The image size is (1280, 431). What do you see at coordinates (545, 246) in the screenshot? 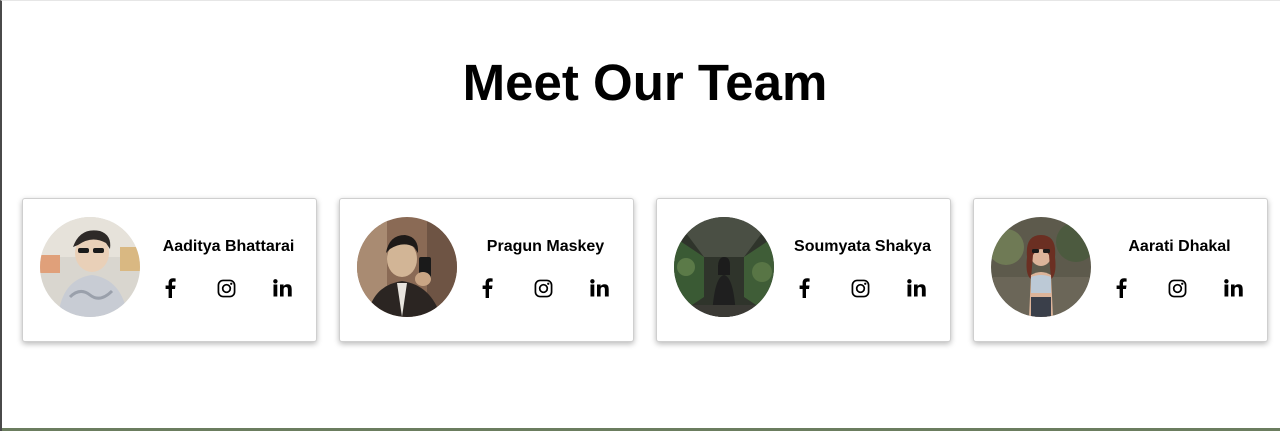
I see `member-name: Pragun Maskey` at bounding box center [545, 246].